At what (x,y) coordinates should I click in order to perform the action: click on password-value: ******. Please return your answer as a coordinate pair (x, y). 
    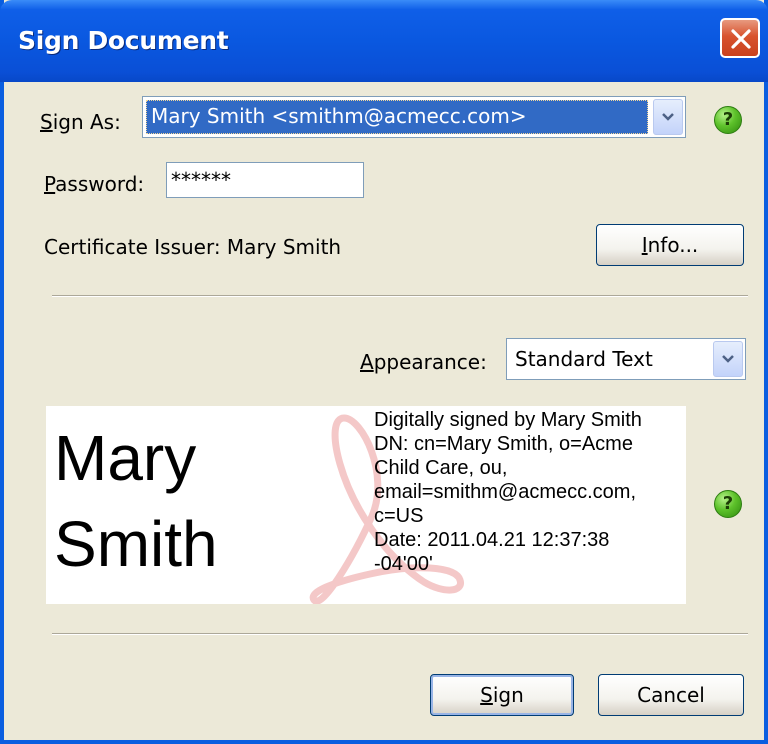
    Looking at the image, I should click on (201, 180).